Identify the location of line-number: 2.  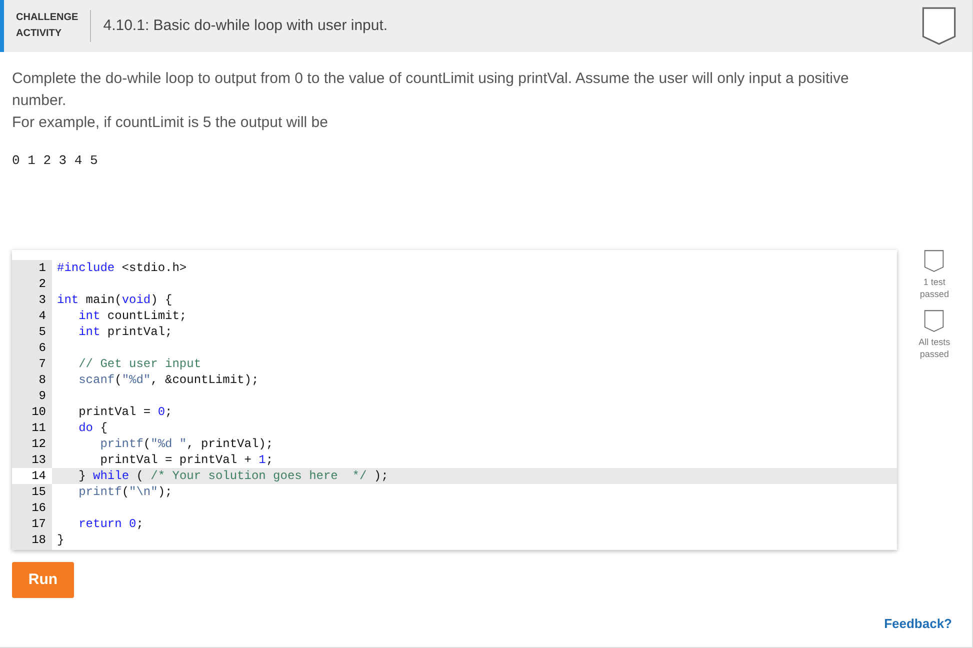
(32, 284).